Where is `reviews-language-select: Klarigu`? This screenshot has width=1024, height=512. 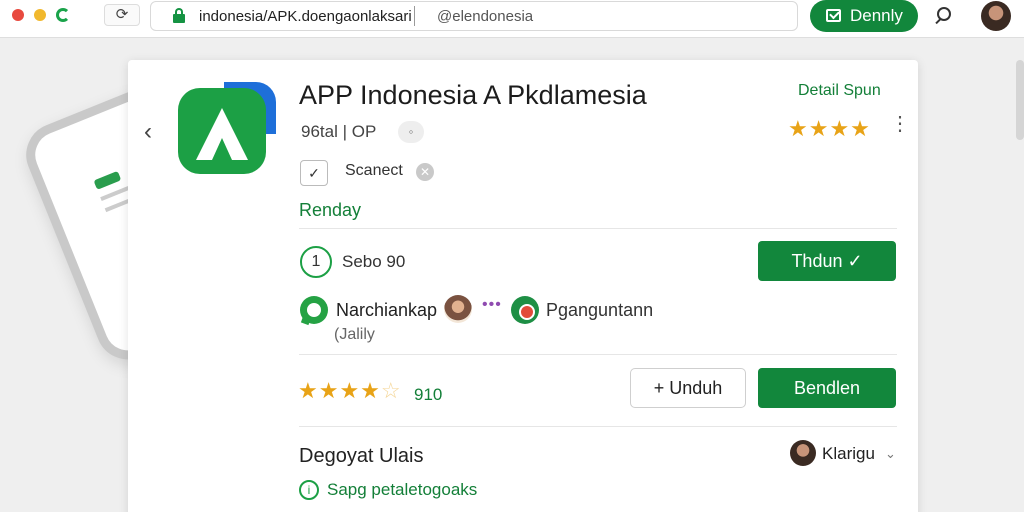
reviews-language-select: Klarigu is located at coordinates (848, 454).